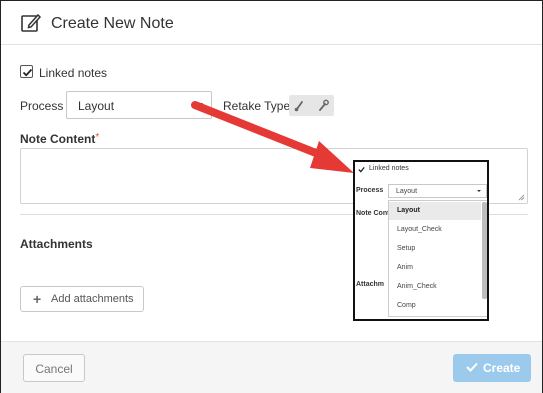  I want to click on retake-type-toggle, so click(311, 105).